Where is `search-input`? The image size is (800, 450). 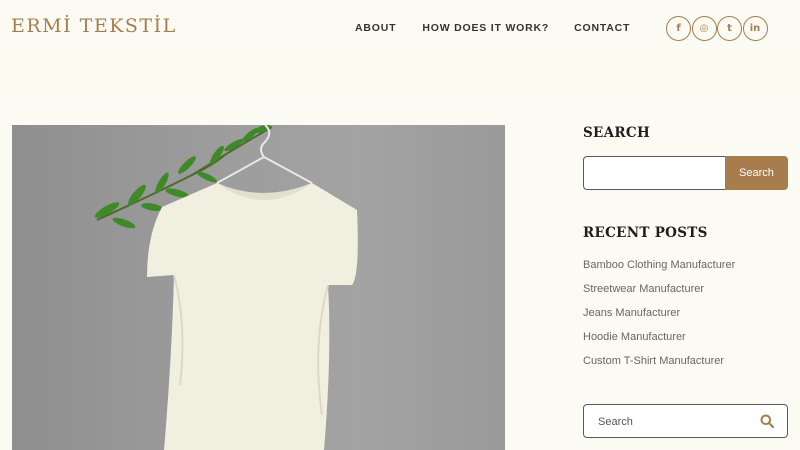
search-input is located at coordinates (654, 173).